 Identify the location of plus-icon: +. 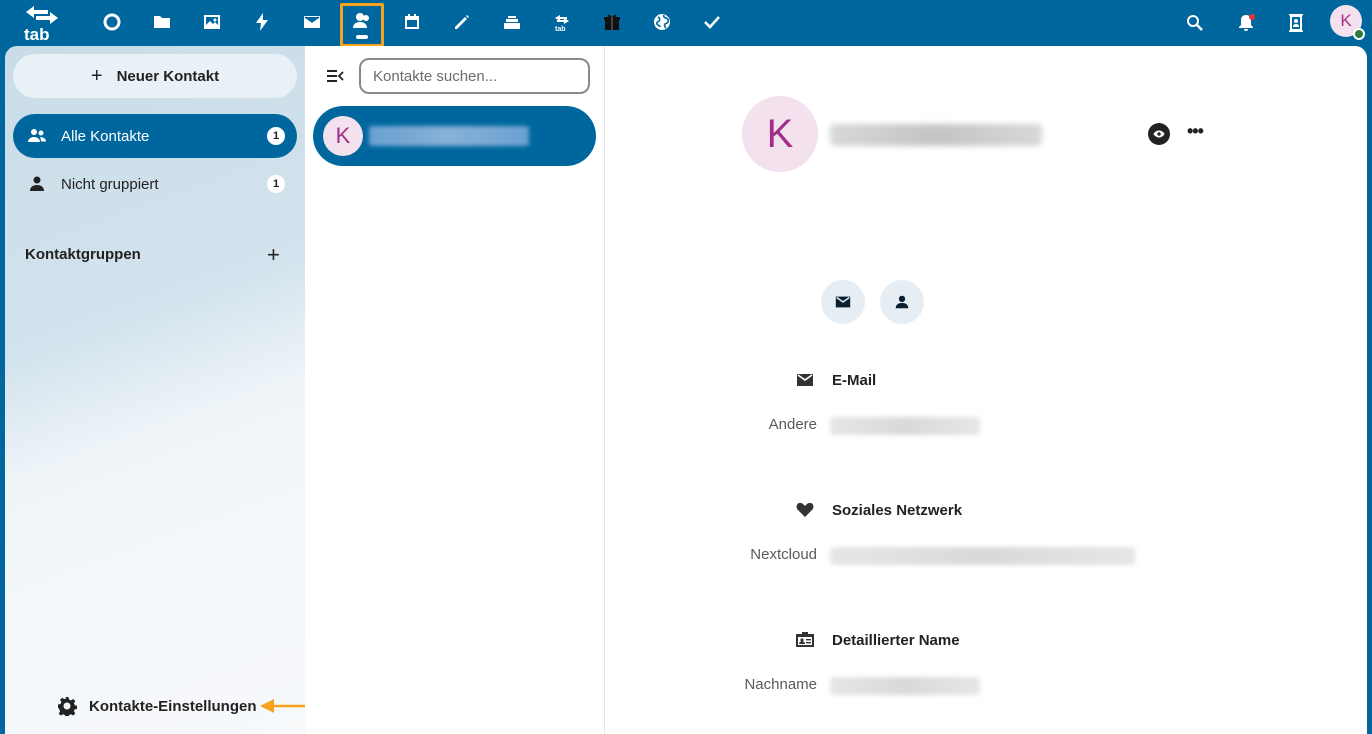
(96, 75).